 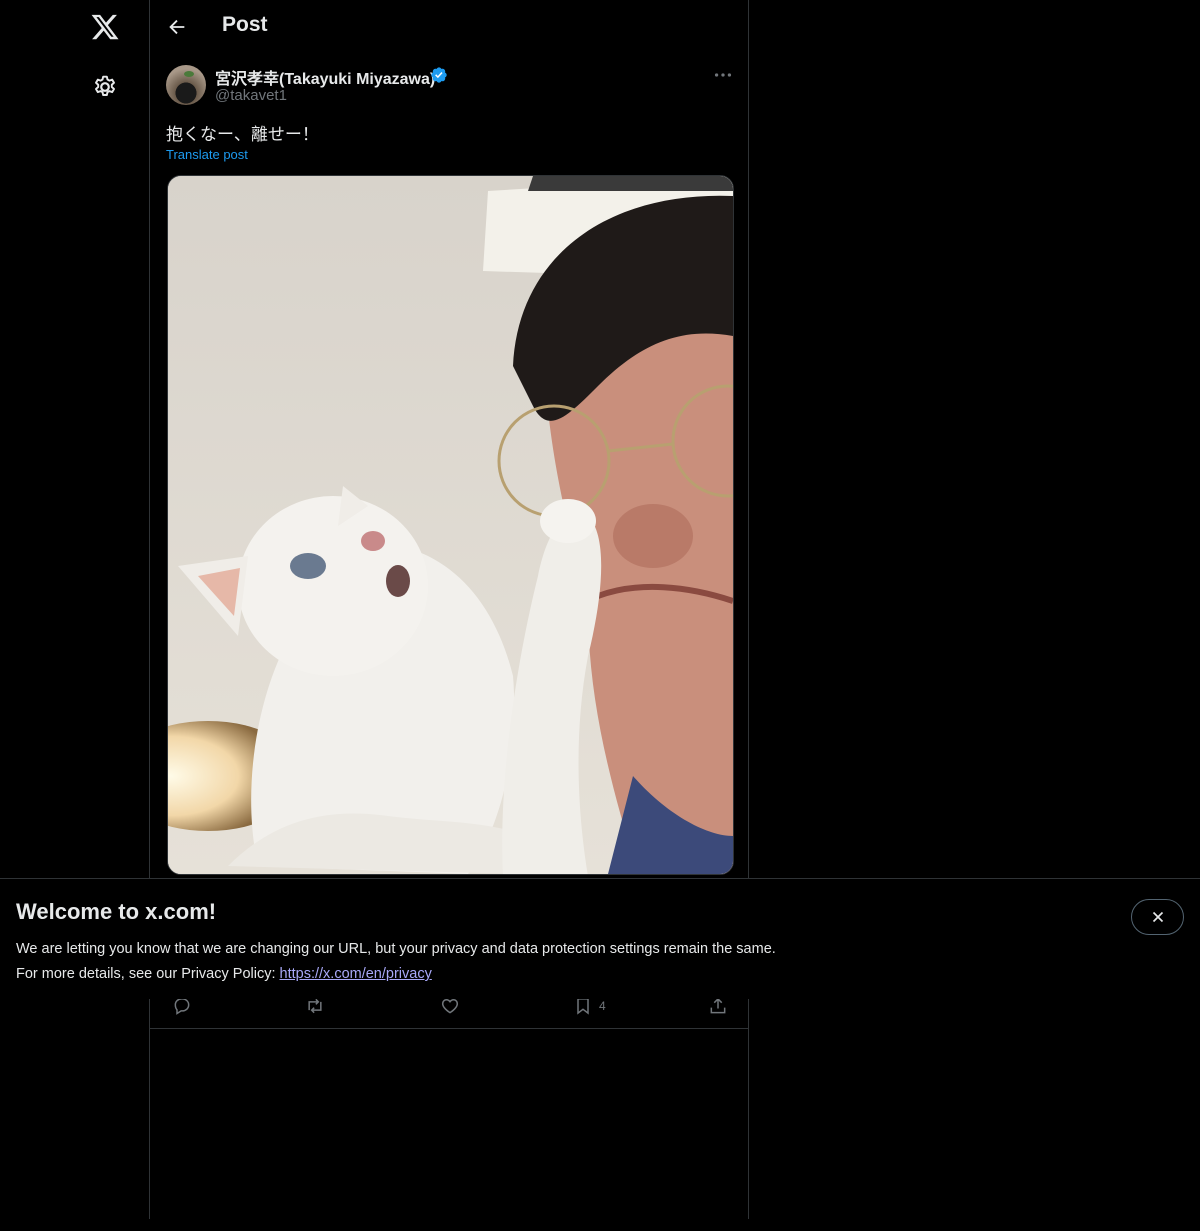 I want to click on close-icon, so click(x=1157, y=917).